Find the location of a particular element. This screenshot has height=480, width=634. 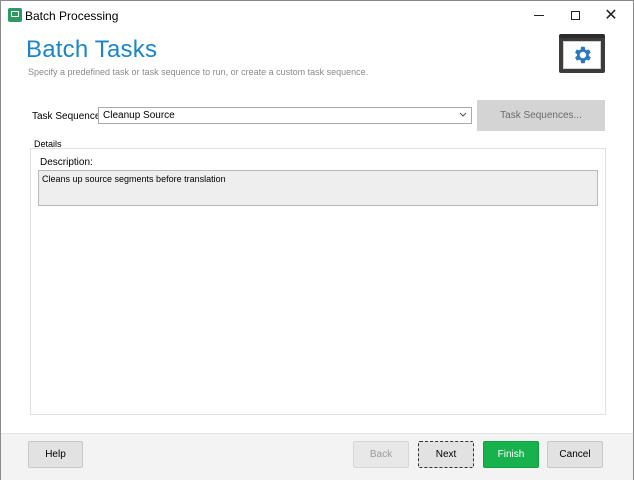

minimize-button is located at coordinates (539, 15).